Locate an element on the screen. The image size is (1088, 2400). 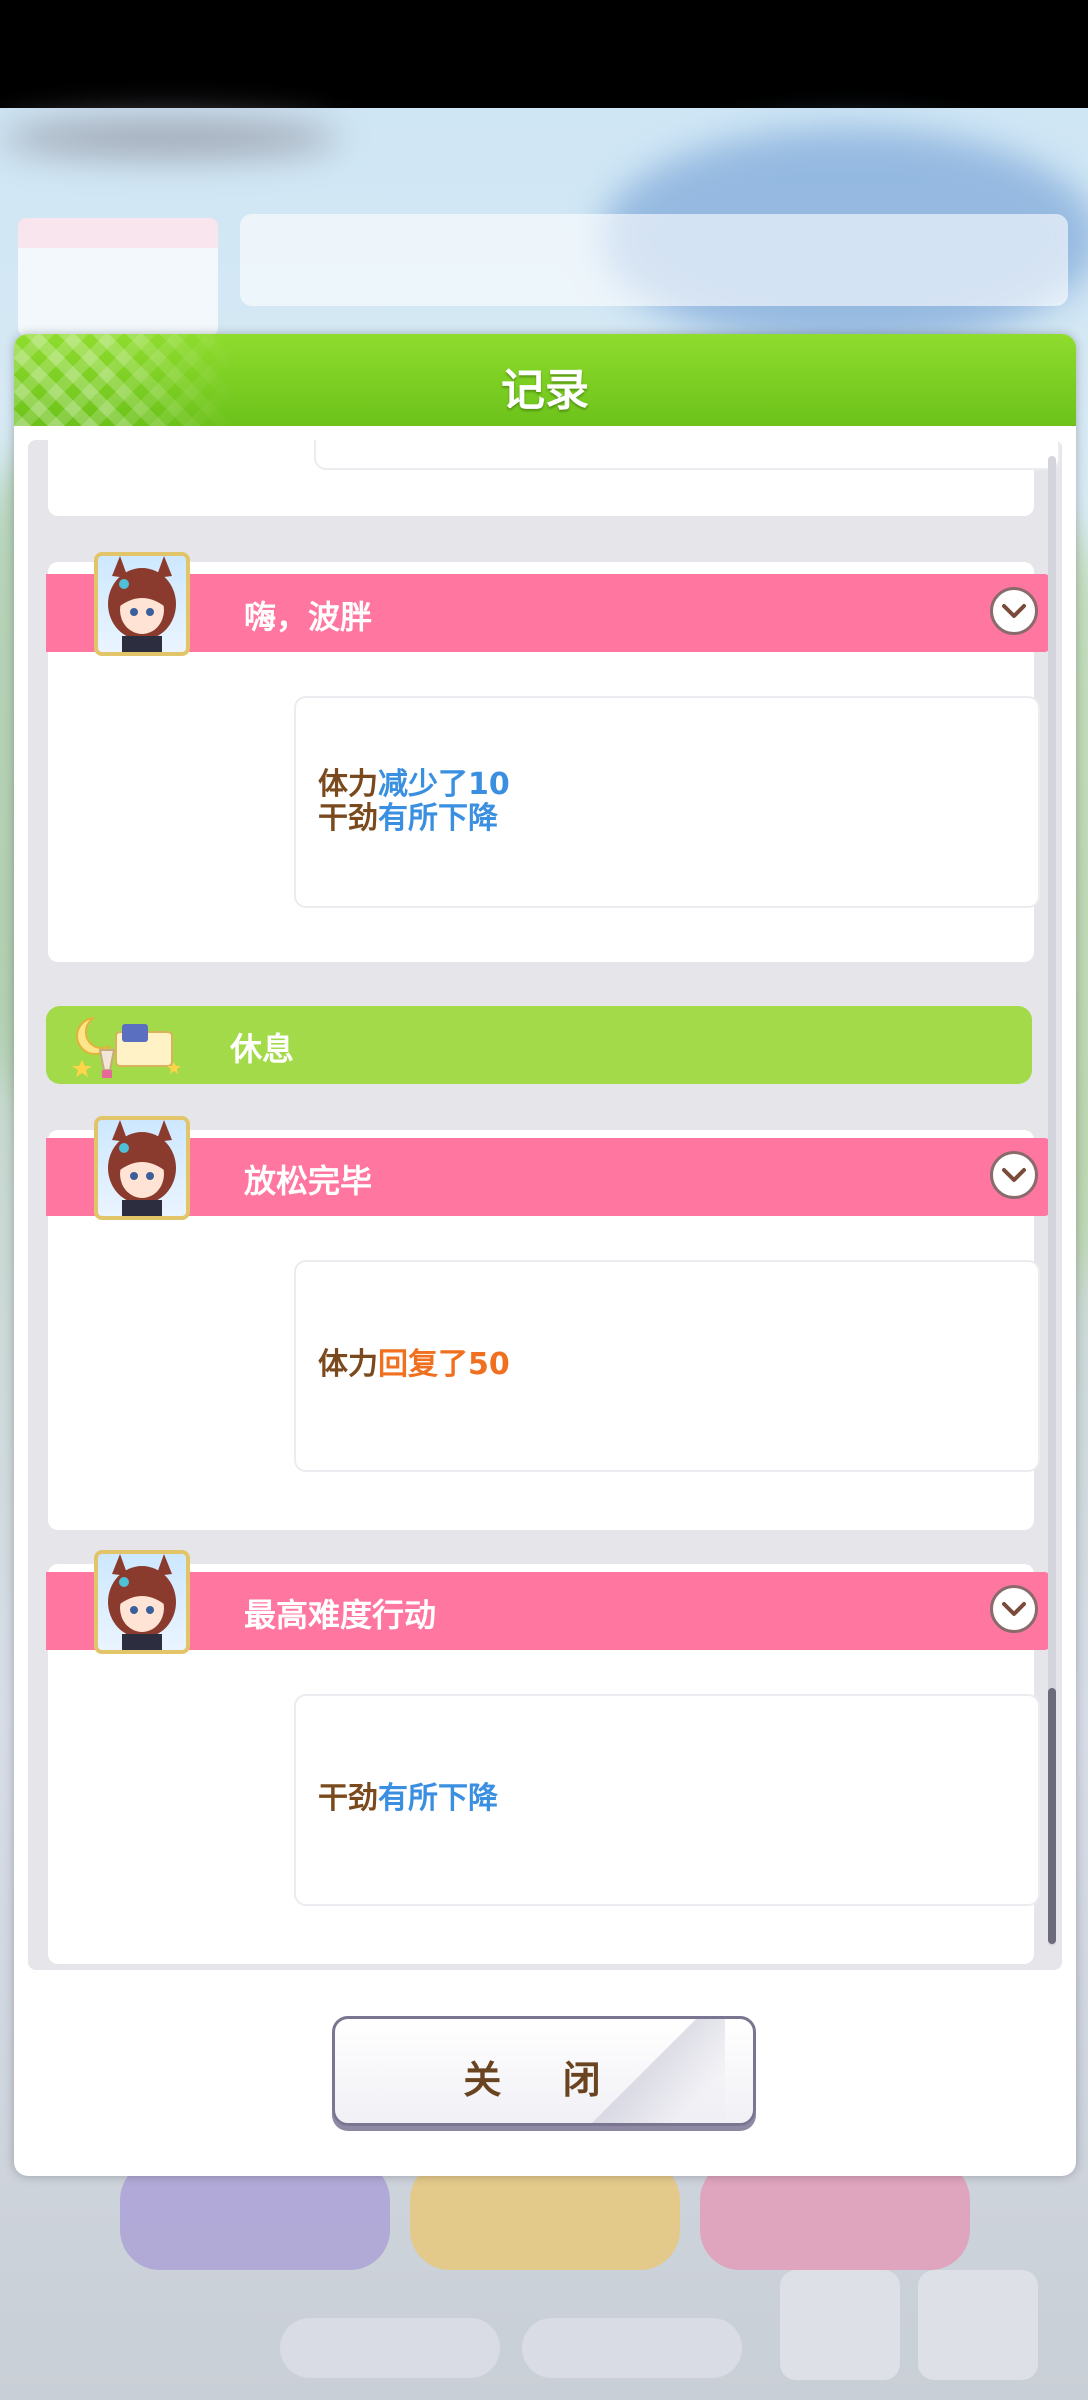
moon-lamp-bed-icon is located at coordinates (126, 1047).